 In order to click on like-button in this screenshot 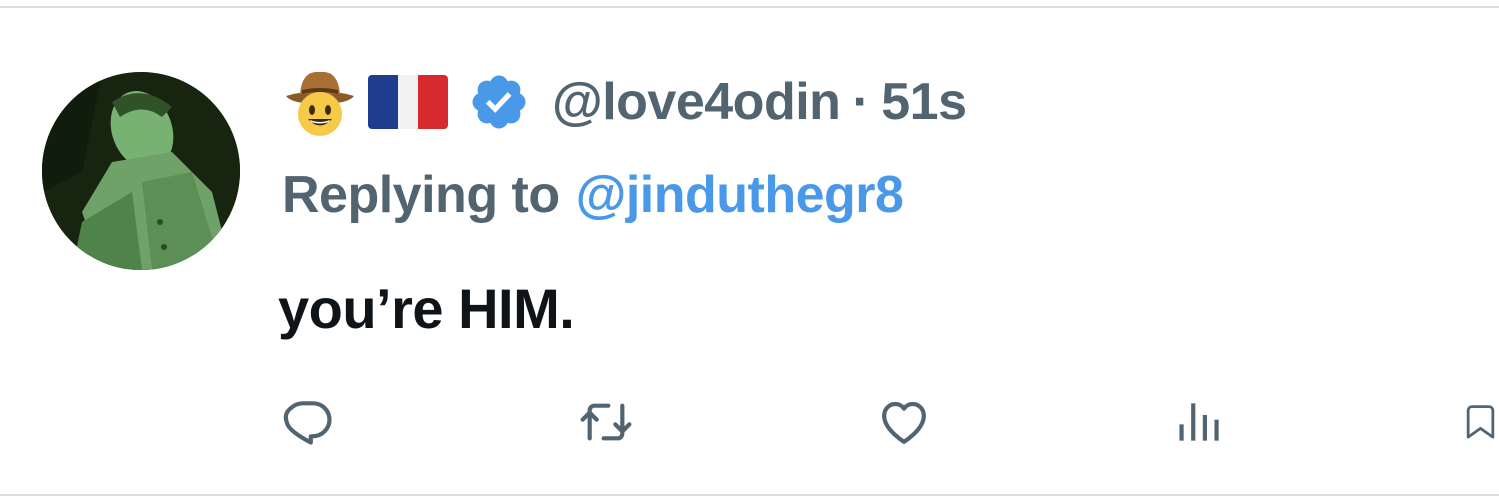, I will do `click(904, 422)`.